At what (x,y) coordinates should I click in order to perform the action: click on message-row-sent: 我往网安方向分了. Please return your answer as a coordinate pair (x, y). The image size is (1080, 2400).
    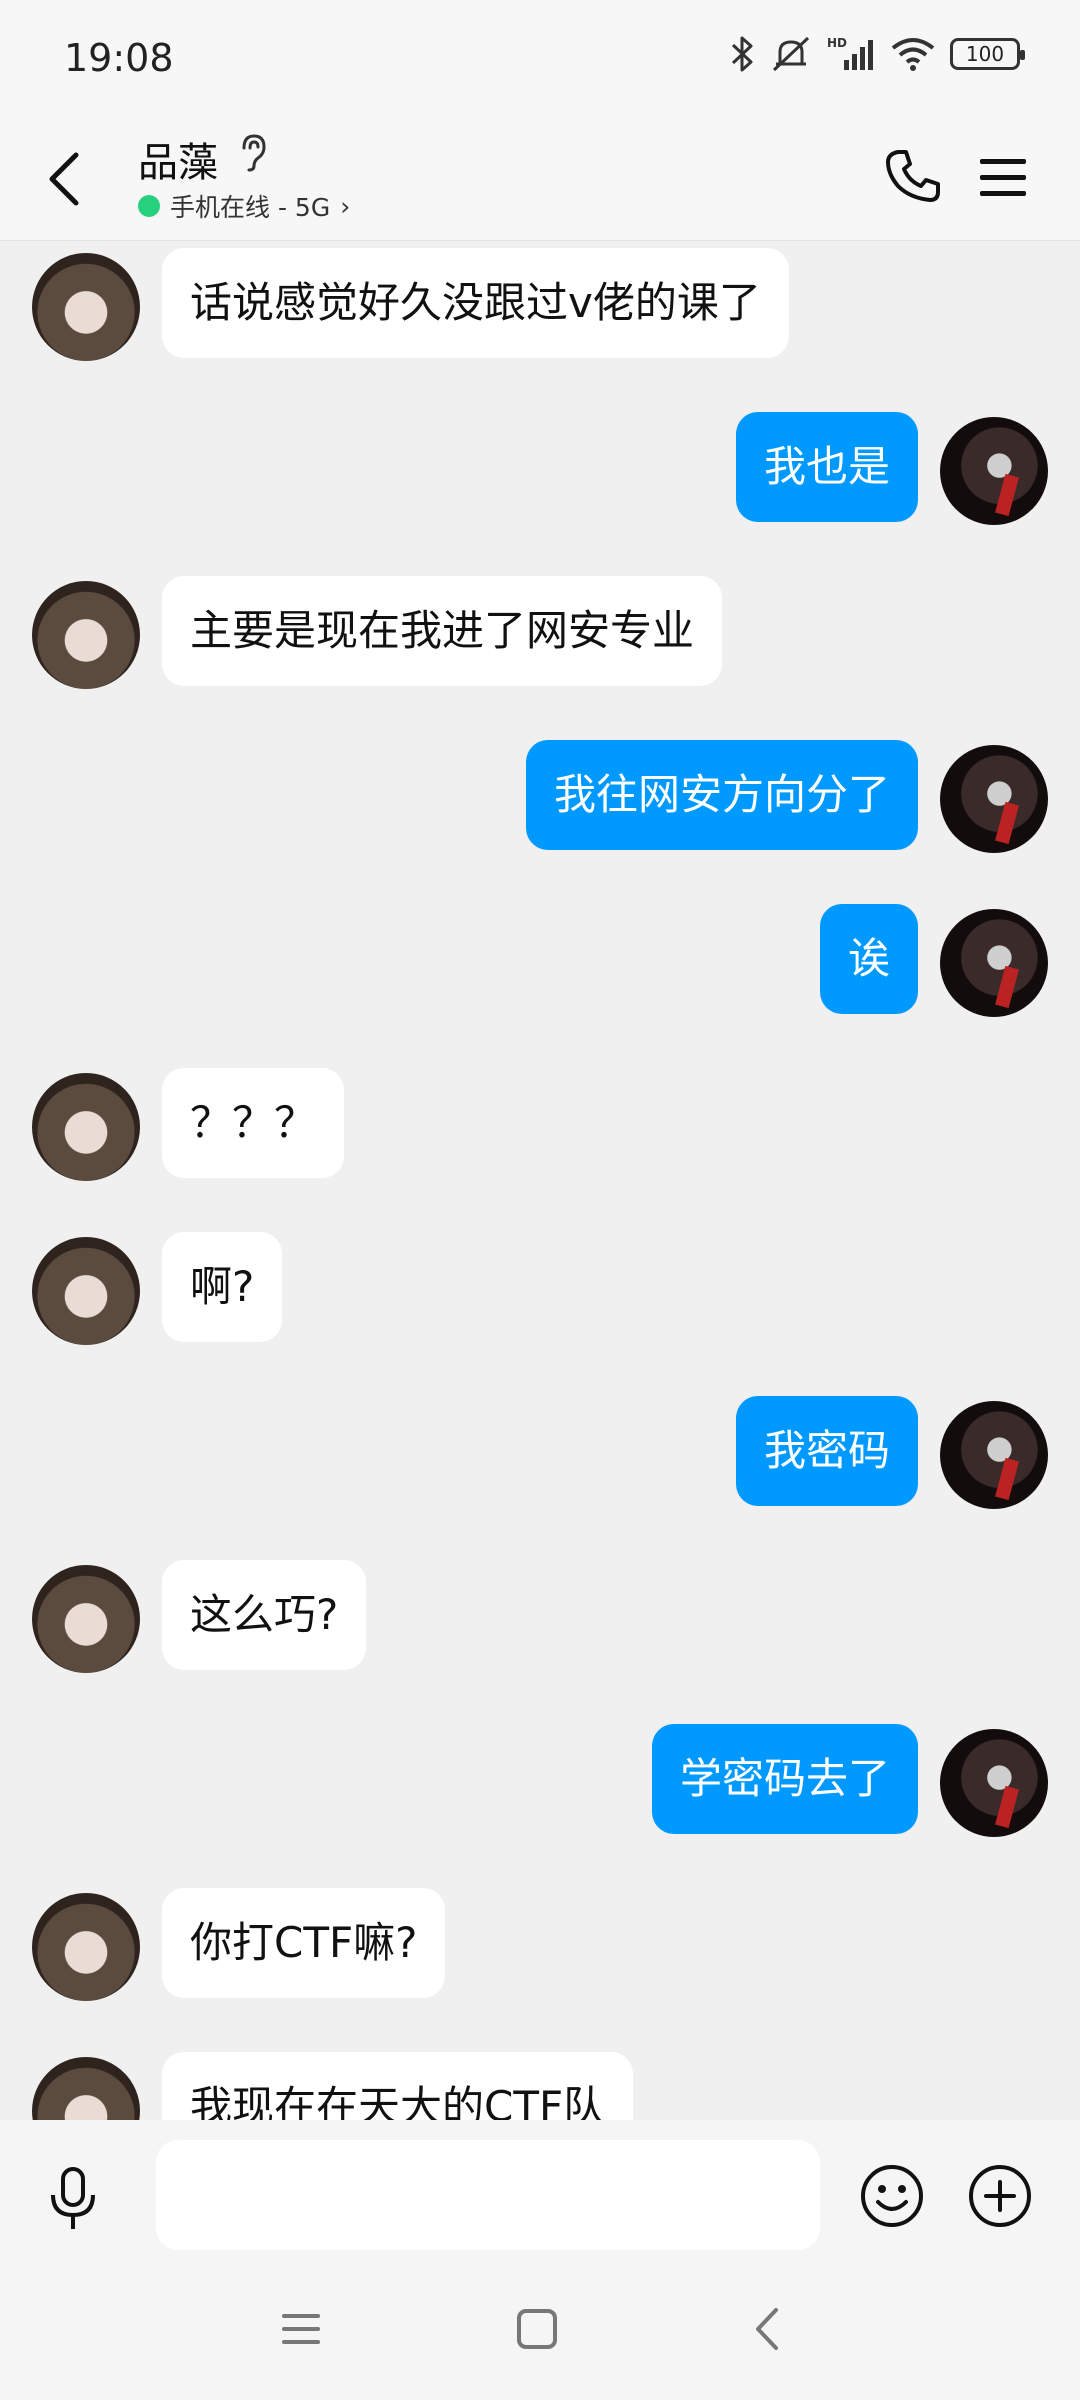
    Looking at the image, I should click on (540, 796).